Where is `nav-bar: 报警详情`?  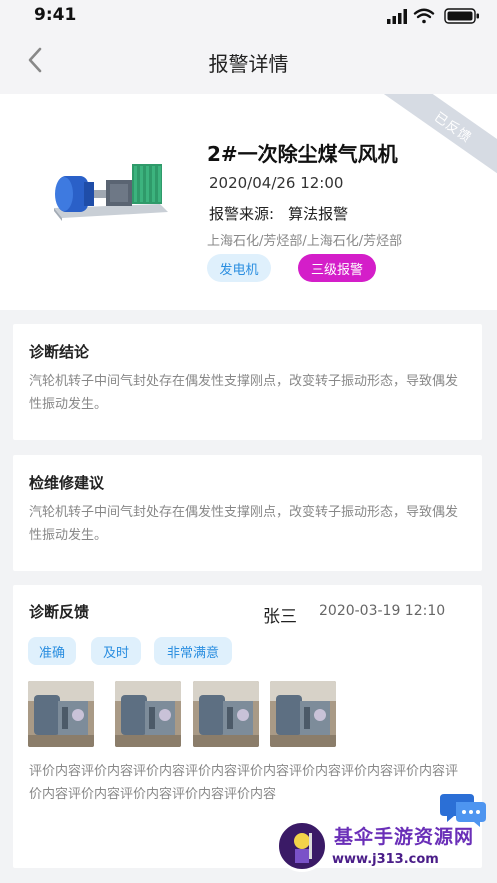 nav-bar: 报警详情 is located at coordinates (248, 62).